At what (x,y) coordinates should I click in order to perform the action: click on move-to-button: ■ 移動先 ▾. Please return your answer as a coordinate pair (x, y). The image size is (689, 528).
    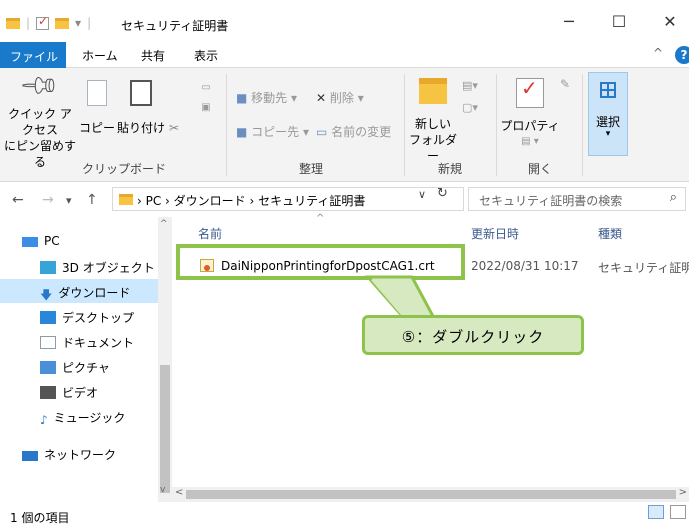
    Looking at the image, I should click on (266, 98).